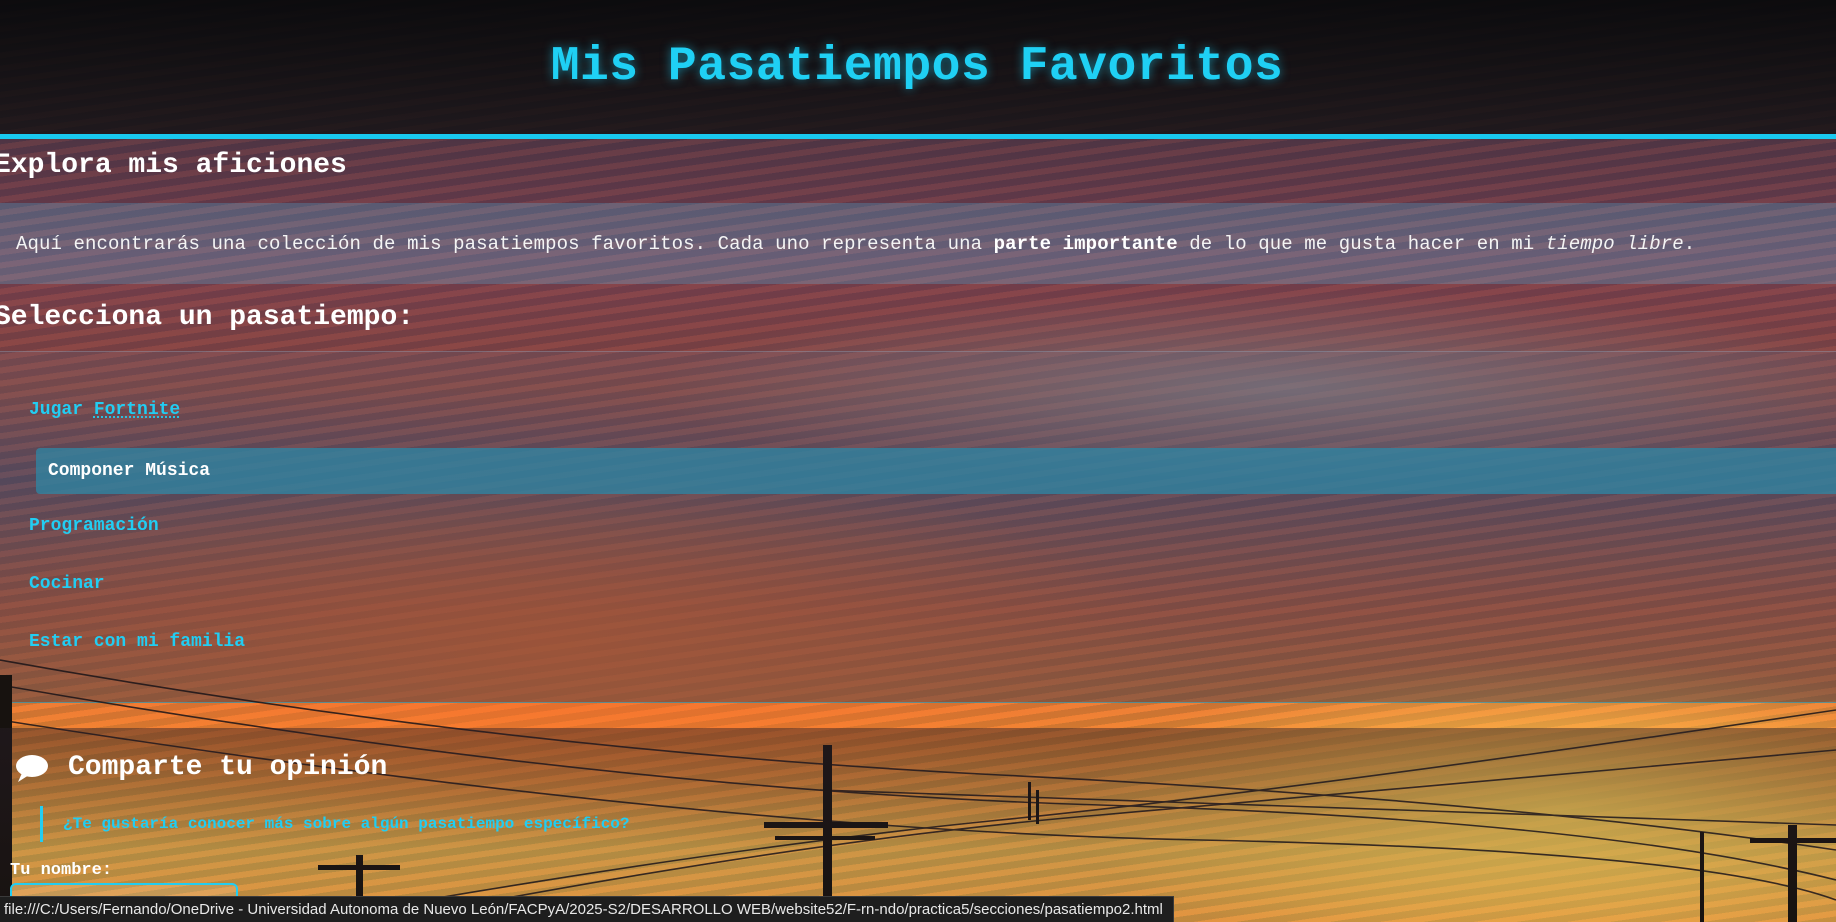  What do you see at coordinates (61, 870) in the screenshot?
I see `name-label: Tu nombre:` at bounding box center [61, 870].